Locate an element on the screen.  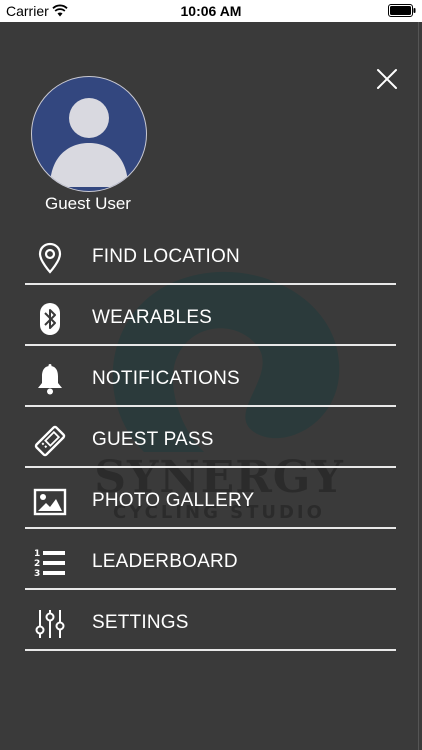
ticket-icon is located at coordinates (50, 441).